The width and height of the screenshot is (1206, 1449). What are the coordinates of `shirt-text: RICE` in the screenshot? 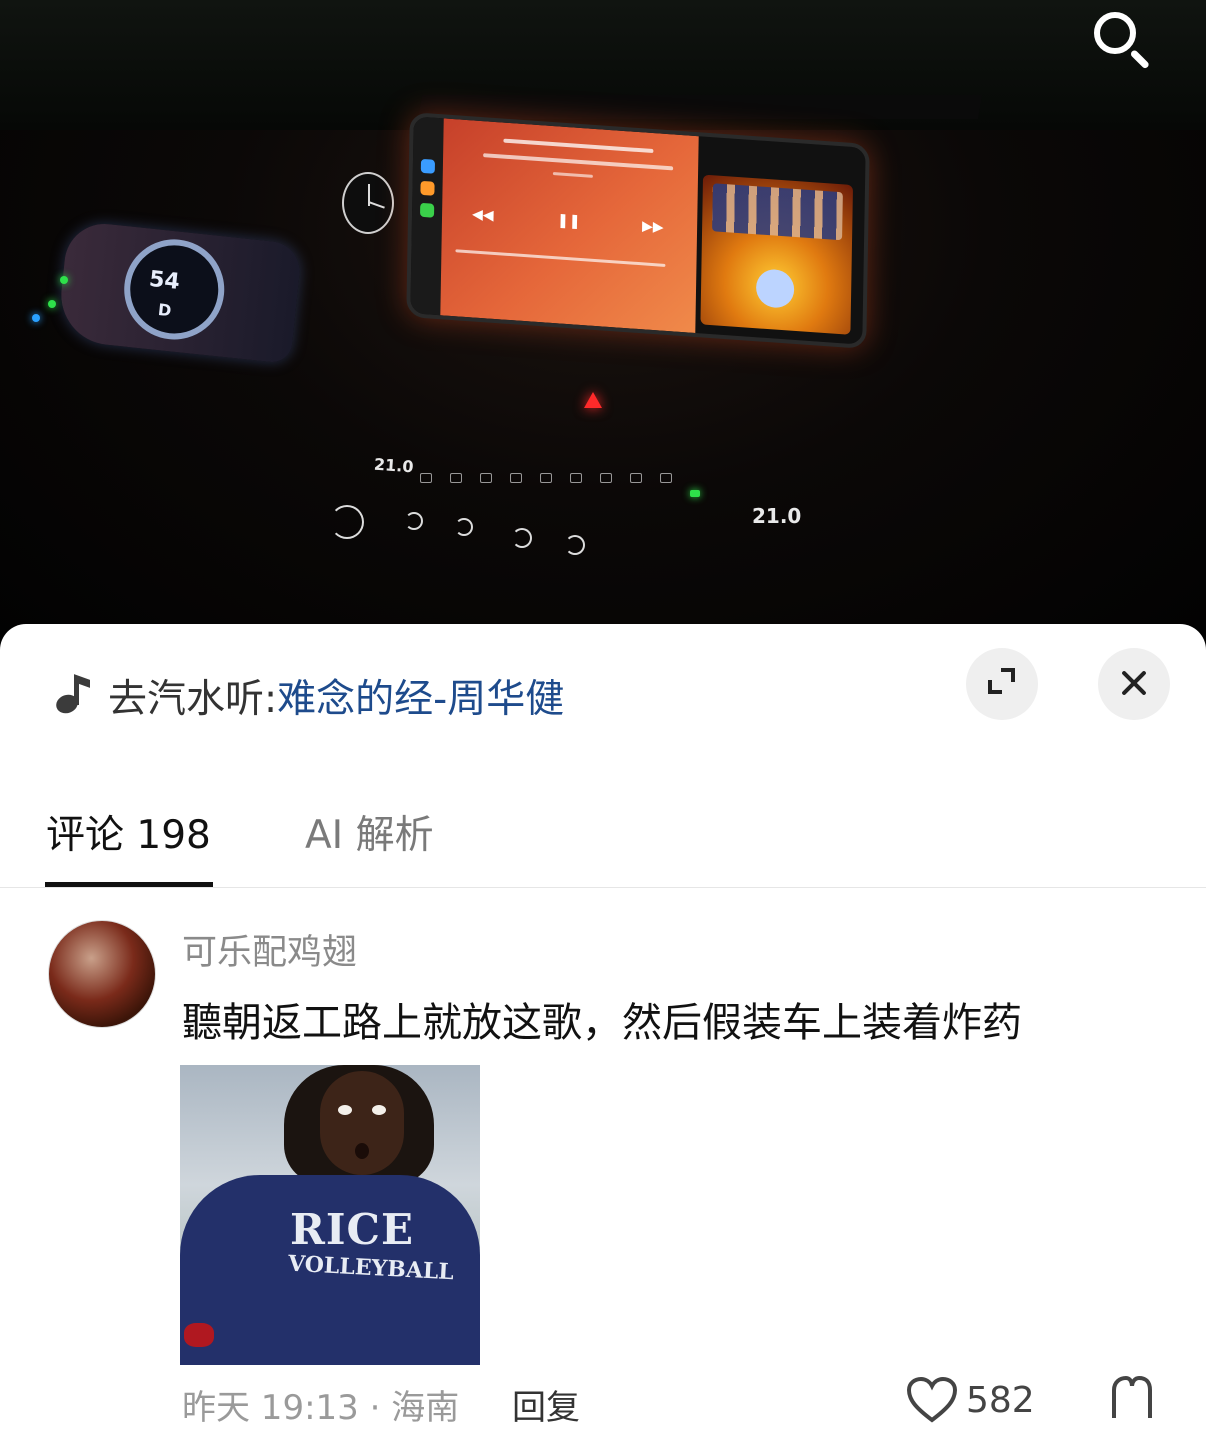 It's located at (352, 1229).